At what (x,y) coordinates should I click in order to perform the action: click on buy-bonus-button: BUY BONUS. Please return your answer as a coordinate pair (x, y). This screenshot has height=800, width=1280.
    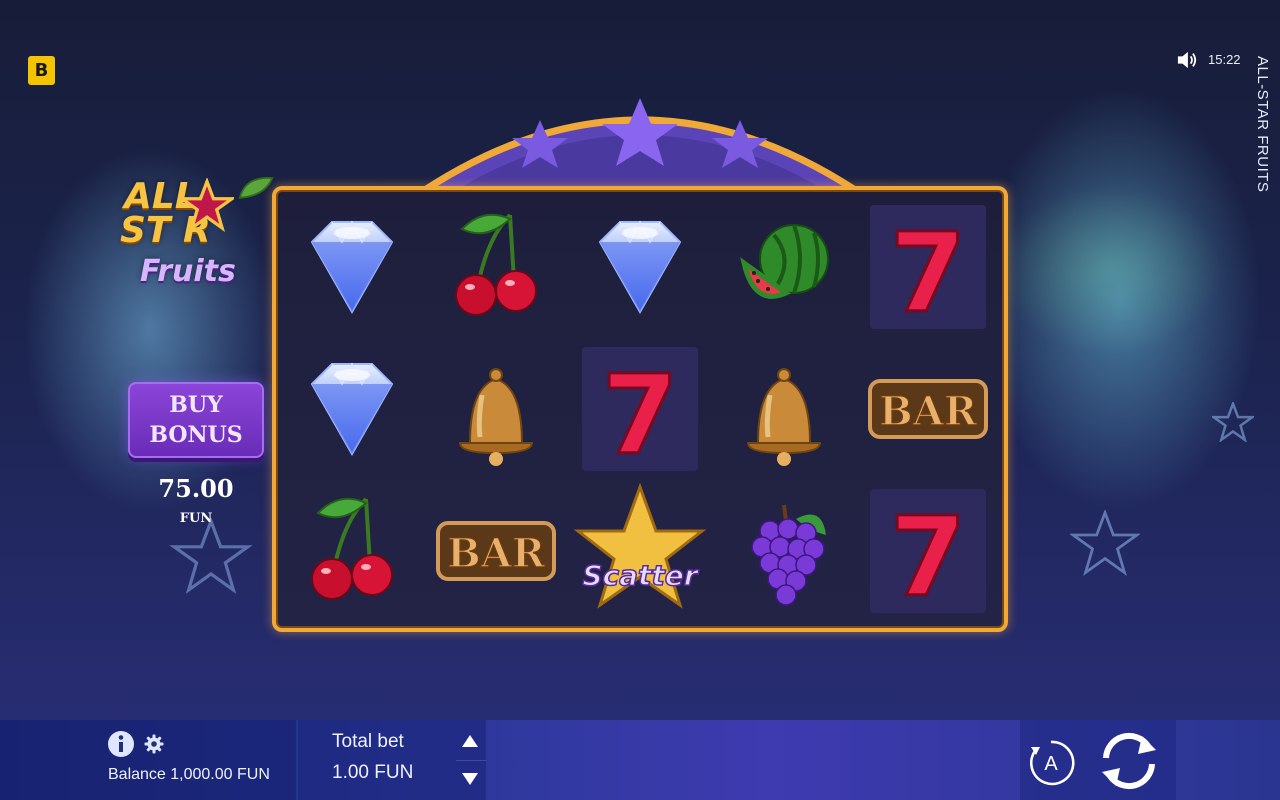
    Looking at the image, I should click on (196, 420).